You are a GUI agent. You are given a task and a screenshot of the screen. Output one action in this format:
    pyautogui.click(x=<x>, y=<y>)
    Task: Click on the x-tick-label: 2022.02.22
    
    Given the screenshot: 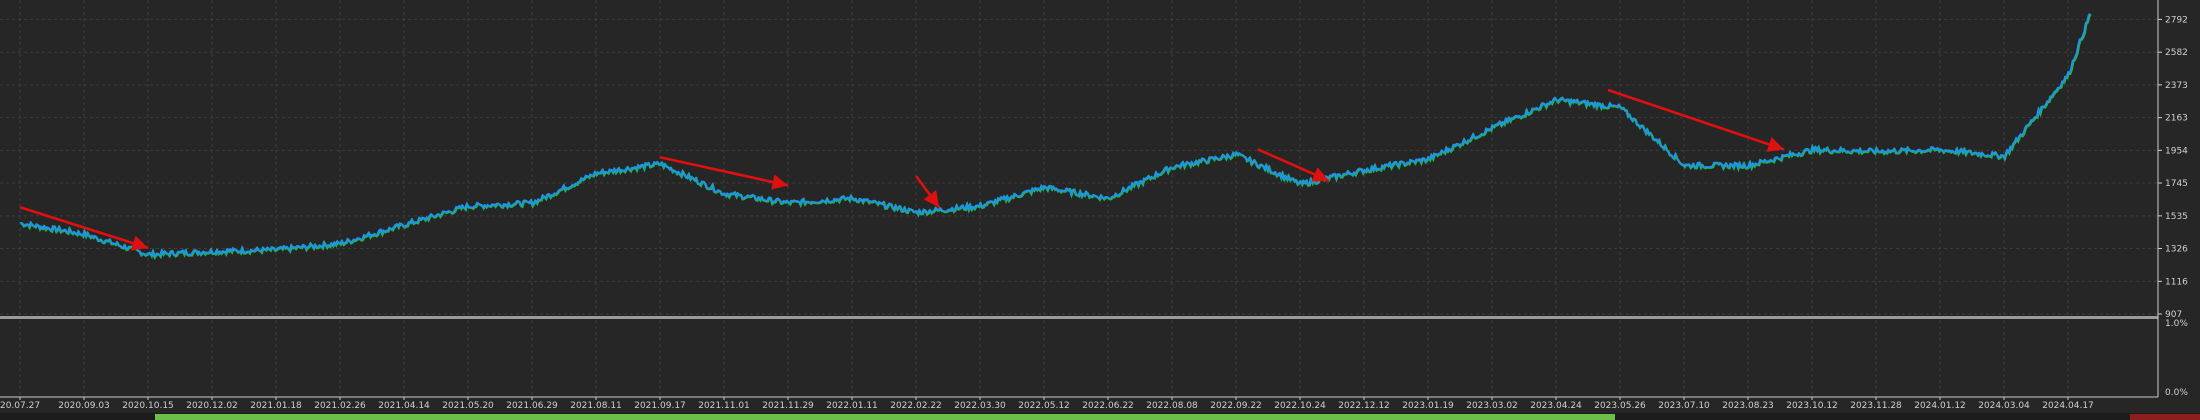 What is the action you would take?
    pyautogui.click(x=916, y=406)
    